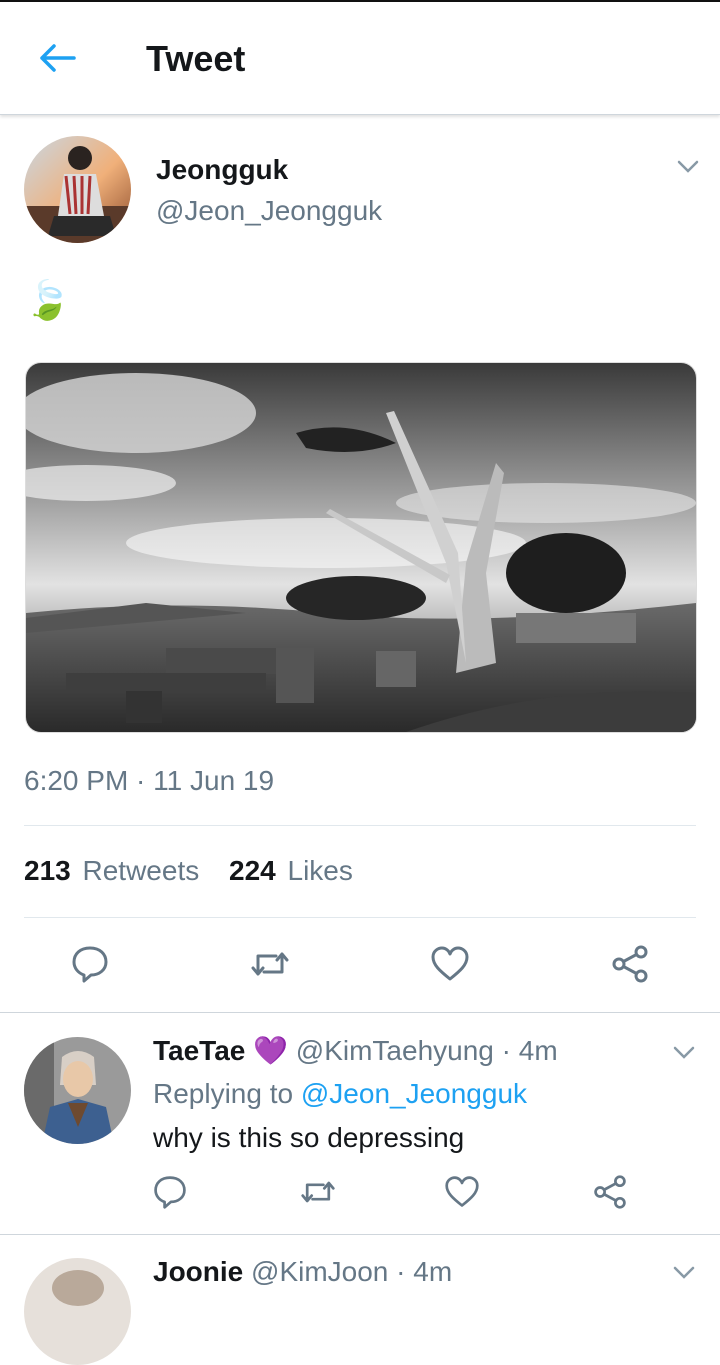 The width and height of the screenshot is (720, 1365). I want to click on app-header: Tweet, so click(360, 58).